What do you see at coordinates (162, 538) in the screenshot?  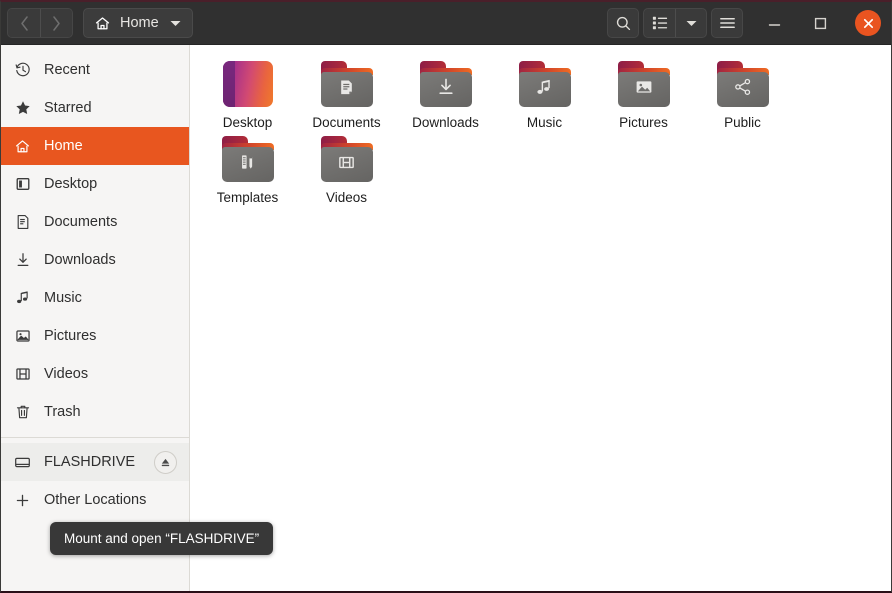 I see `tooltip: Mount and open “FLASHDRIVE”` at bounding box center [162, 538].